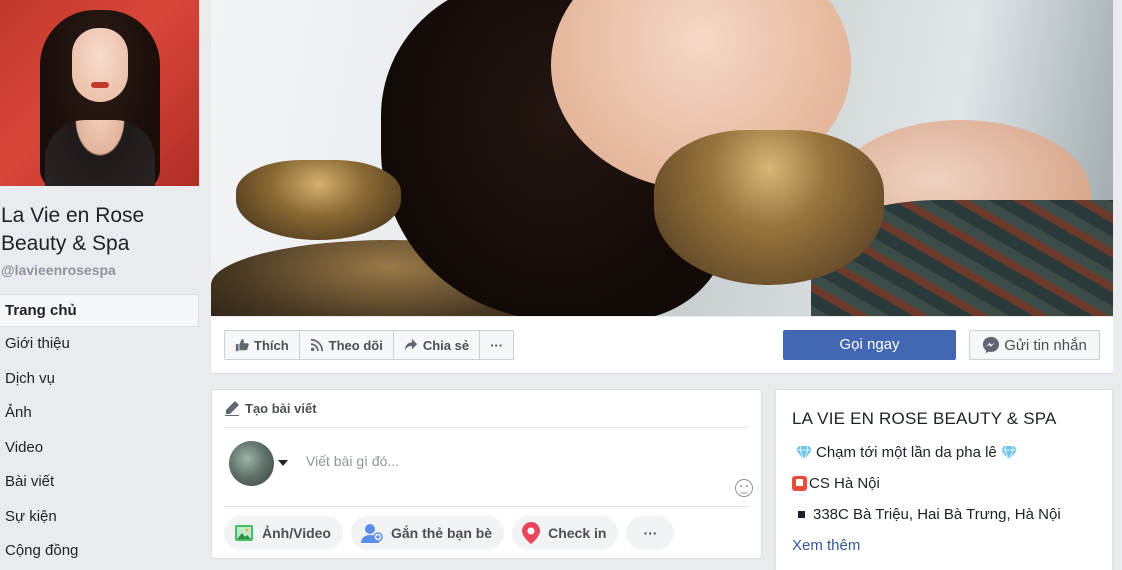 This screenshot has width=1122, height=570. I want to click on follow-label: Theo dõi, so click(355, 345).